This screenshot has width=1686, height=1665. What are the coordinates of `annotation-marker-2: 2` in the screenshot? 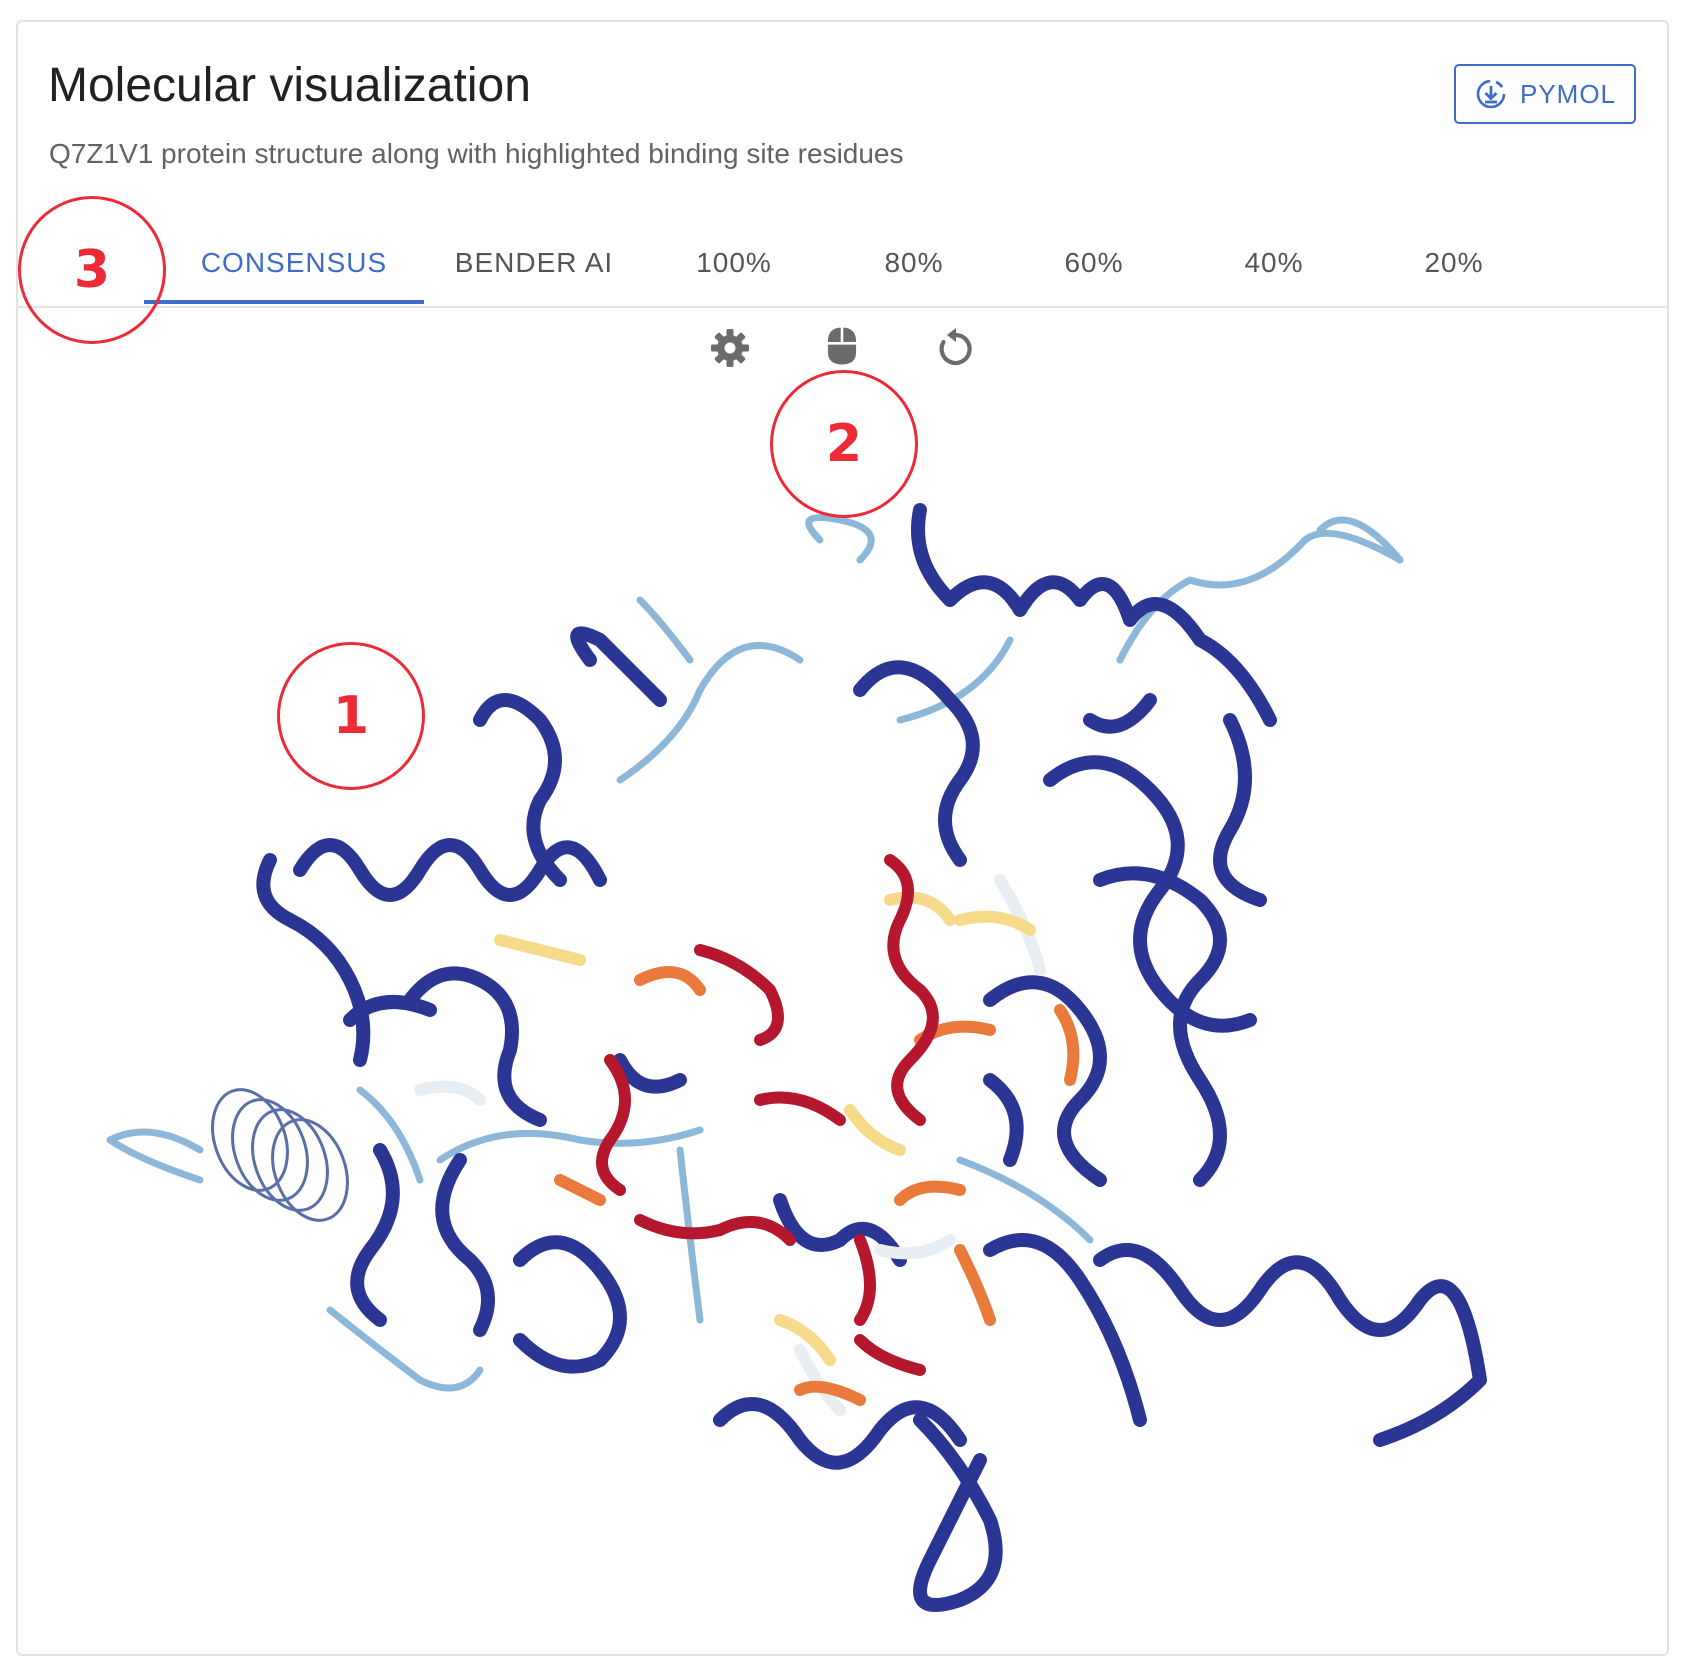 It's located at (844, 444).